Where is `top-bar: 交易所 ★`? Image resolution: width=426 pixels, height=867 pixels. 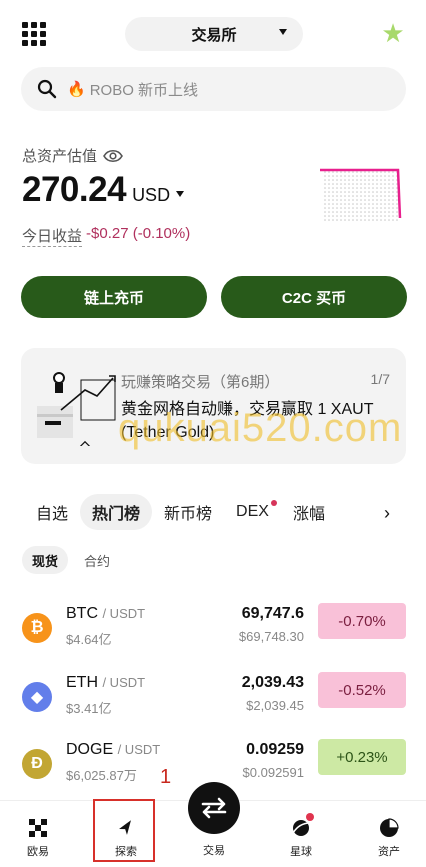
top-bar: 交易所 ★ is located at coordinates (213, 35).